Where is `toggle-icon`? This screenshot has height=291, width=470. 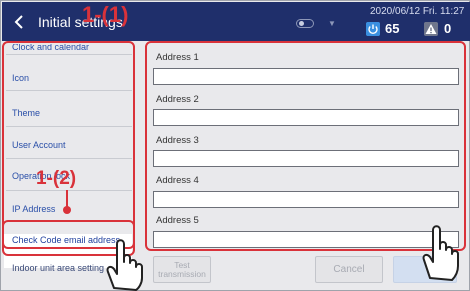 toggle-icon is located at coordinates (305, 23).